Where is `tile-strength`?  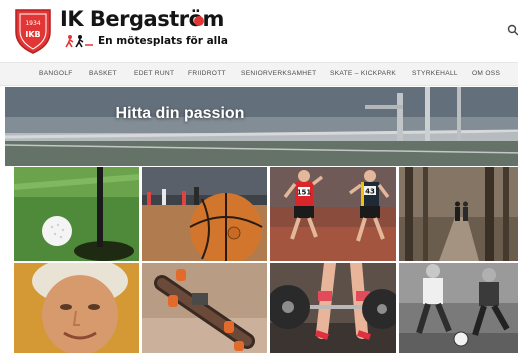 tile-strength is located at coordinates (333, 308).